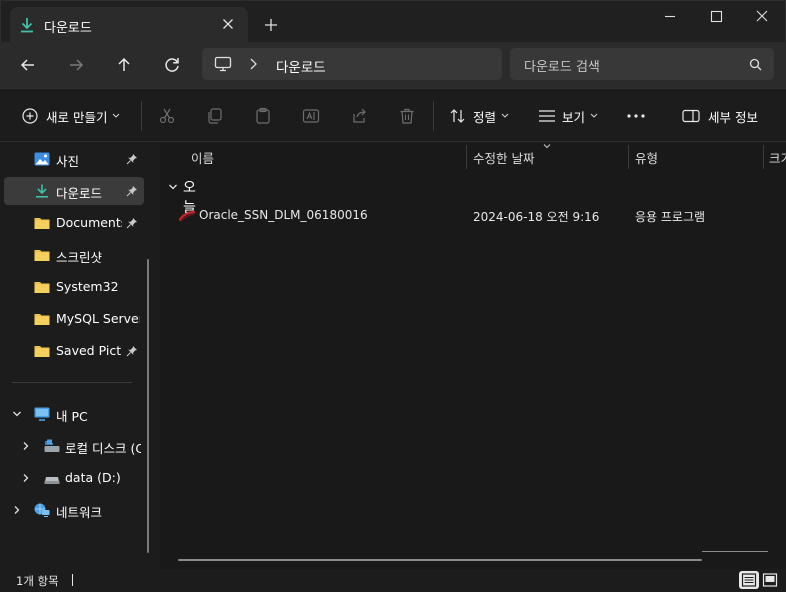 Image resolution: width=786 pixels, height=592 pixels. I want to click on back-icon, so click(28, 65).